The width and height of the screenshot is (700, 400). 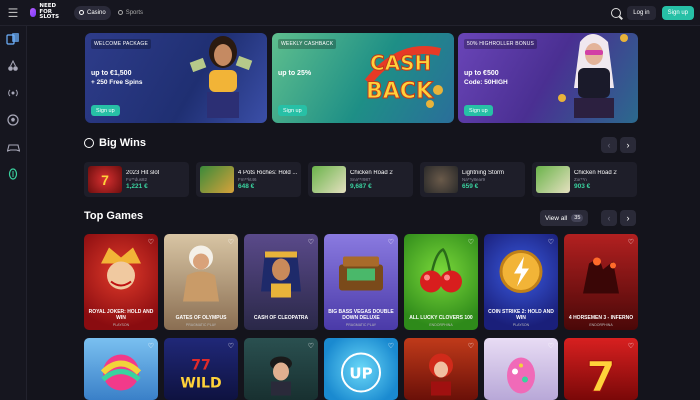 What do you see at coordinates (105, 179) in the screenshot?
I see `slot-thumbnail: 7` at bounding box center [105, 179].